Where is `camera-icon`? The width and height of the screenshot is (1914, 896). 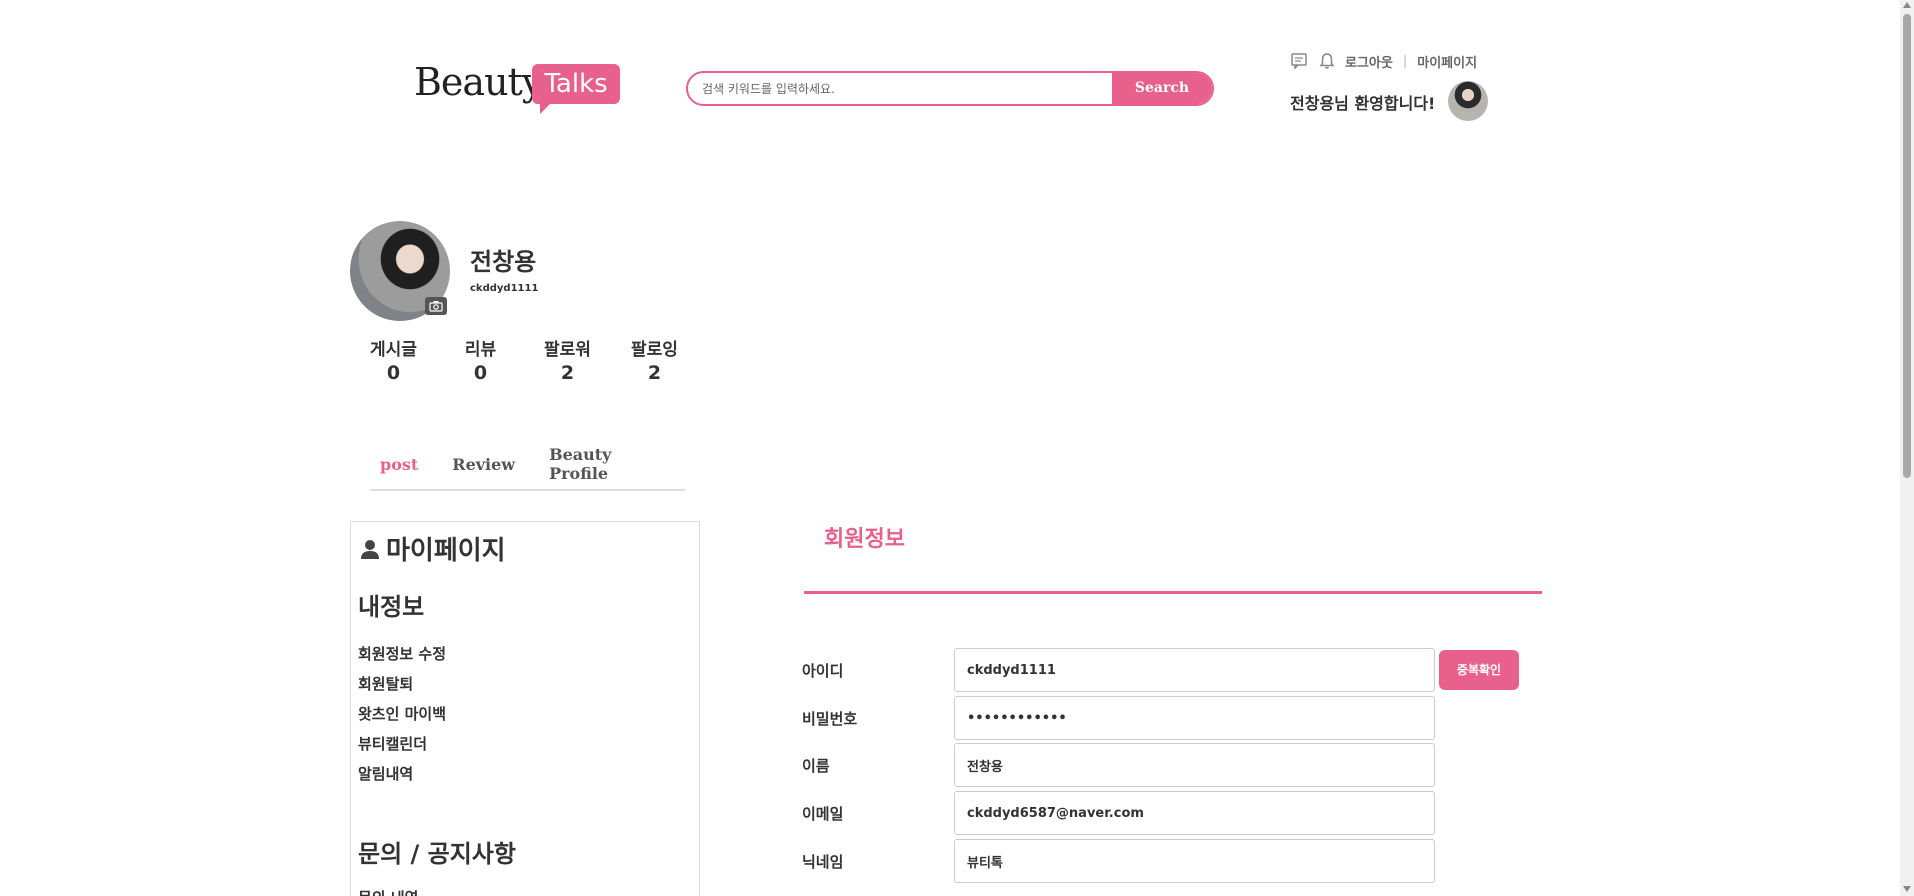 camera-icon is located at coordinates (436, 306).